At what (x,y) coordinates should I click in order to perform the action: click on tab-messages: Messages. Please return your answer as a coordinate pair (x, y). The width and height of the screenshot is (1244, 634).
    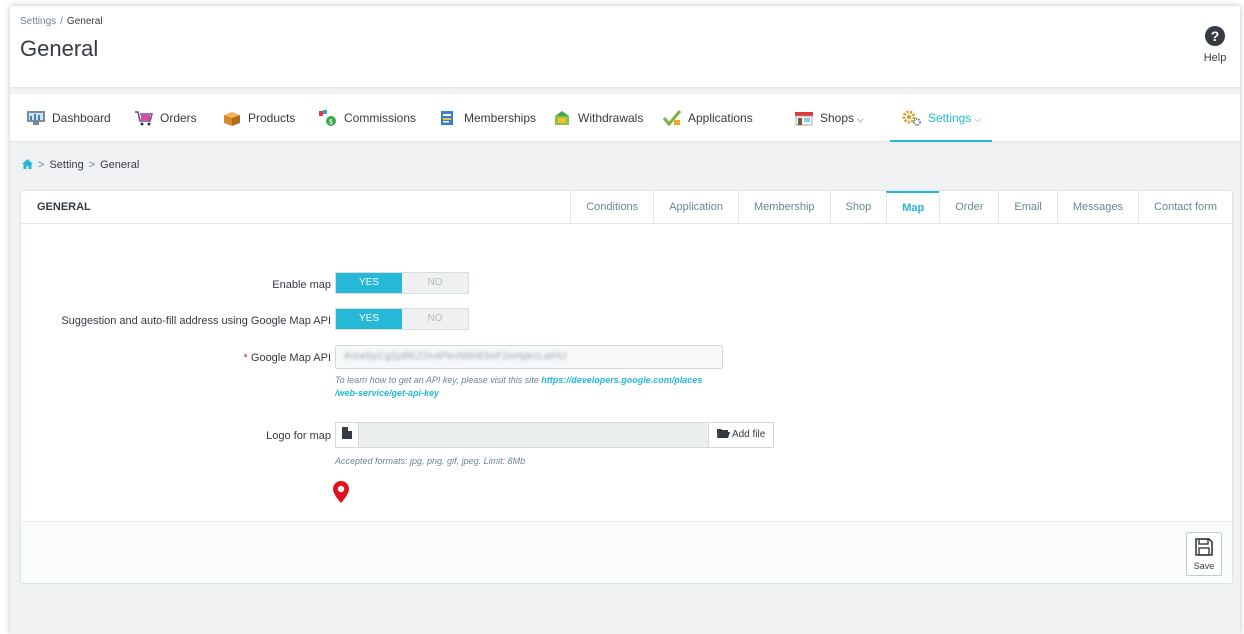
    Looking at the image, I should click on (1097, 207).